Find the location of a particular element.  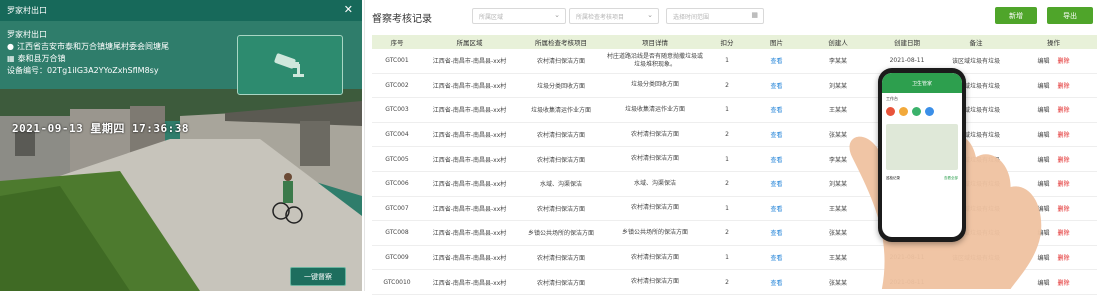

col-header: 项目详情 is located at coordinates (655, 42).